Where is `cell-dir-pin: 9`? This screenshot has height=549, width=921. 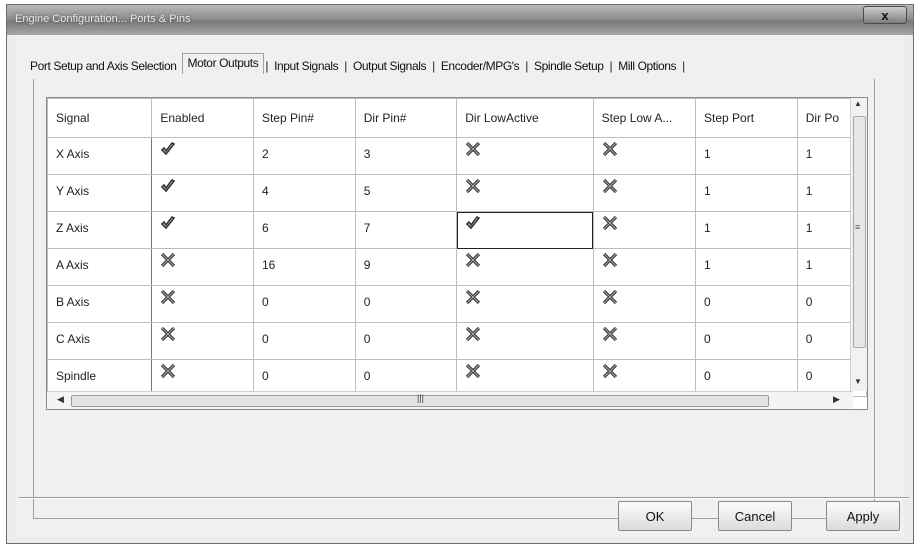
cell-dir-pin: 9 is located at coordinates (406, 267).